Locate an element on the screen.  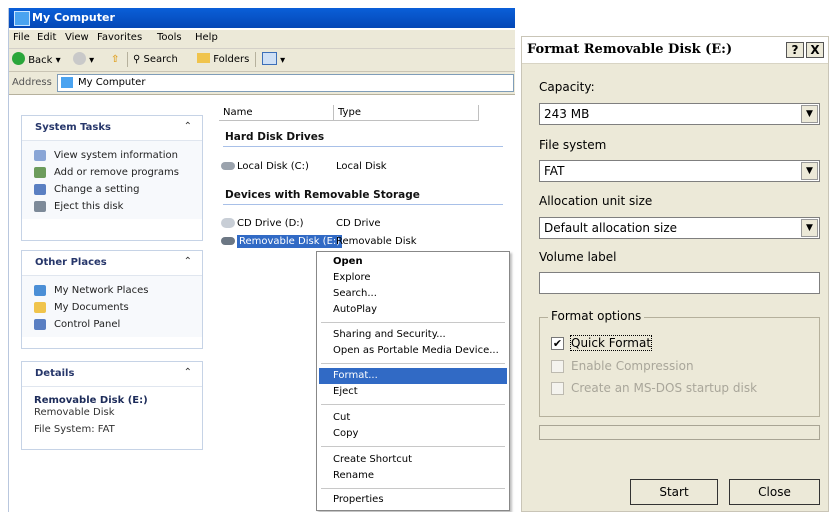
removable-disk-icon is located at coordinates (228, 241).